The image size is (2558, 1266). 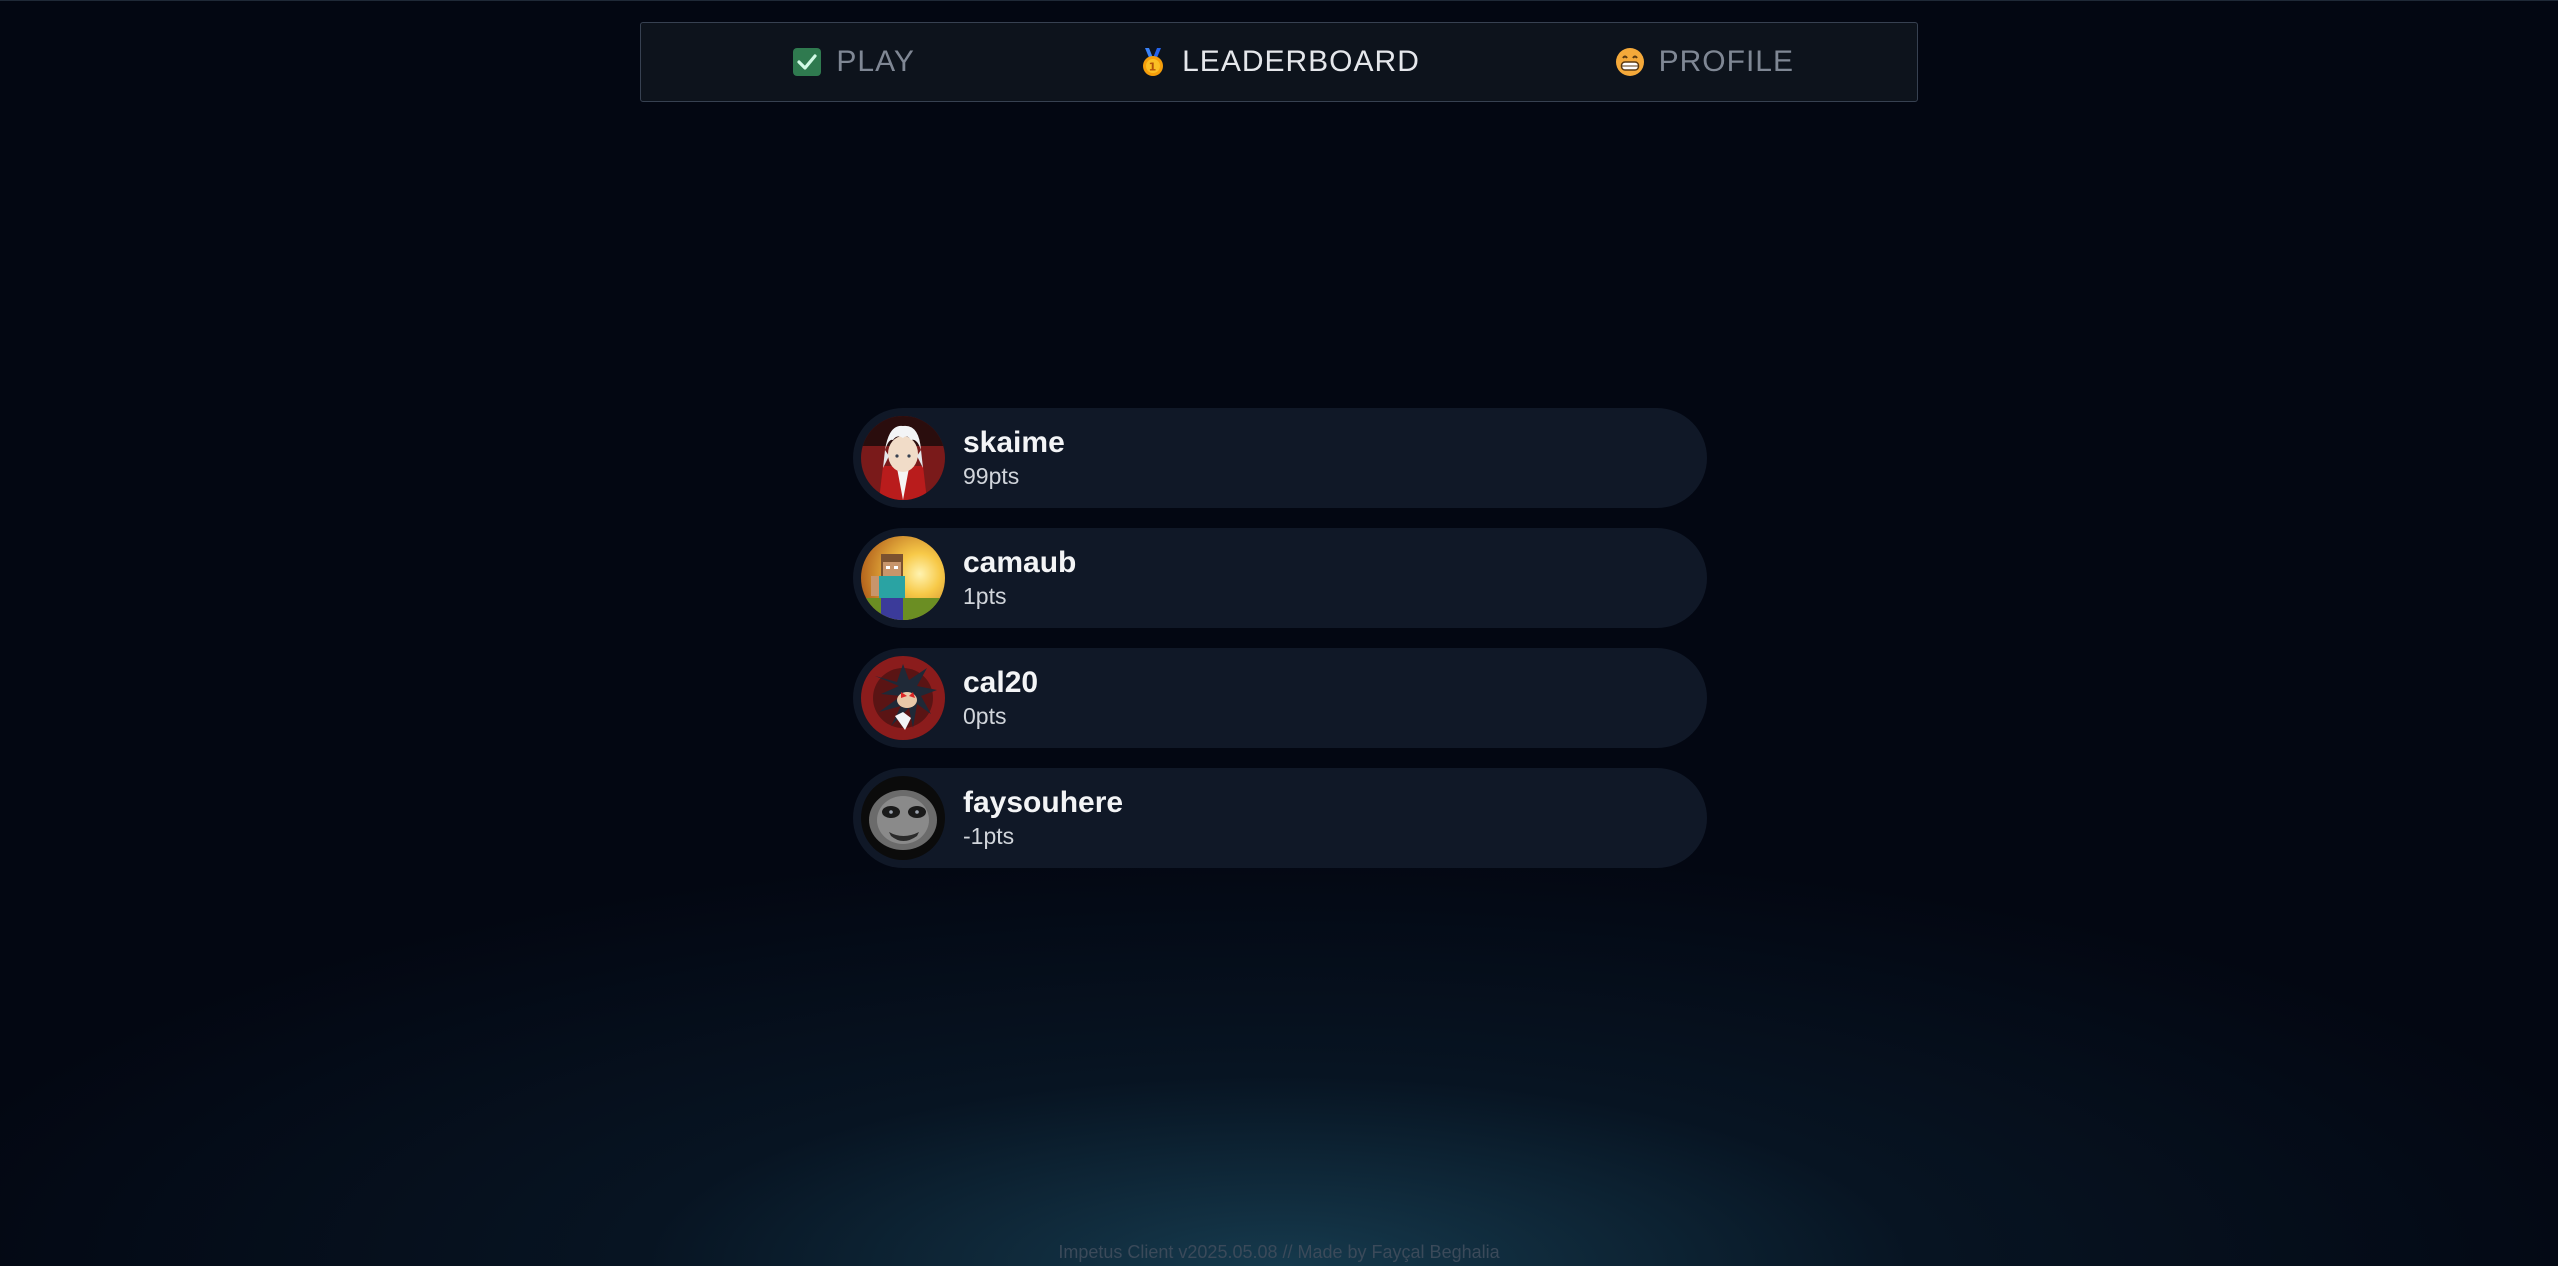 What do you see at coordinates (875, 61) in the screenshot?
I see `tab-play-label: PLAY` at bounding box center [875, 61].